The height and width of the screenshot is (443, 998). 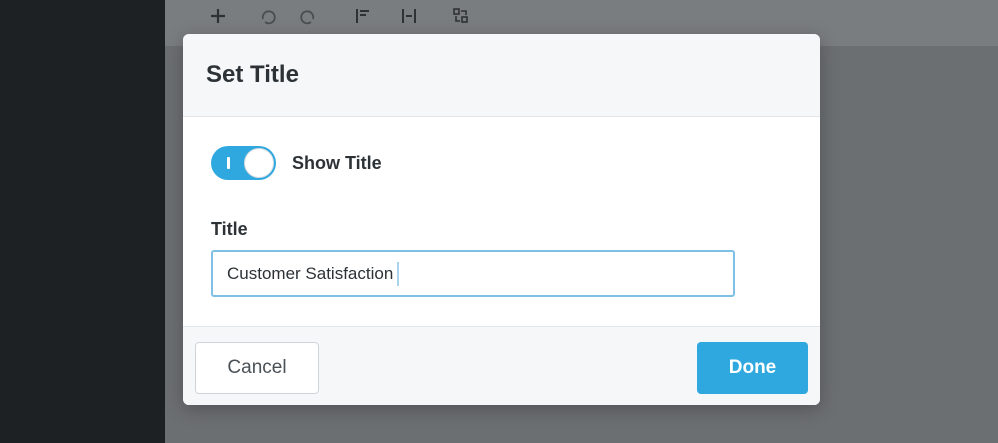 What do you see at coordinates (501, 365) in the screenshot?
I see `dialog-footer: Cancel Done` at bounding box center [501, 365].